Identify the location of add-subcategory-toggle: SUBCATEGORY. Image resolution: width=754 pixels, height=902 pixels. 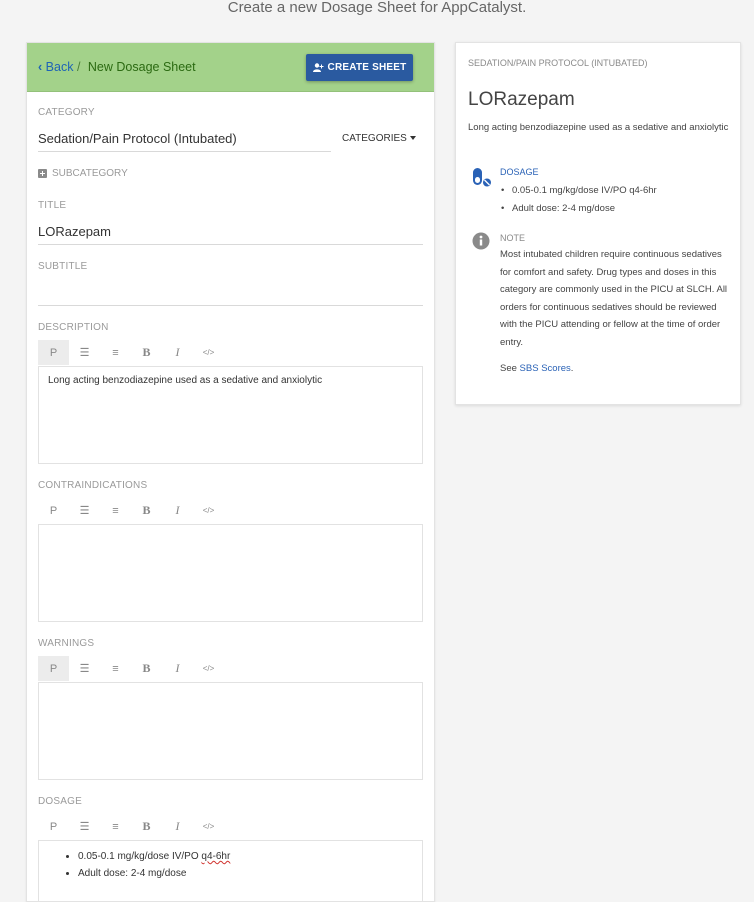
(83, 173).